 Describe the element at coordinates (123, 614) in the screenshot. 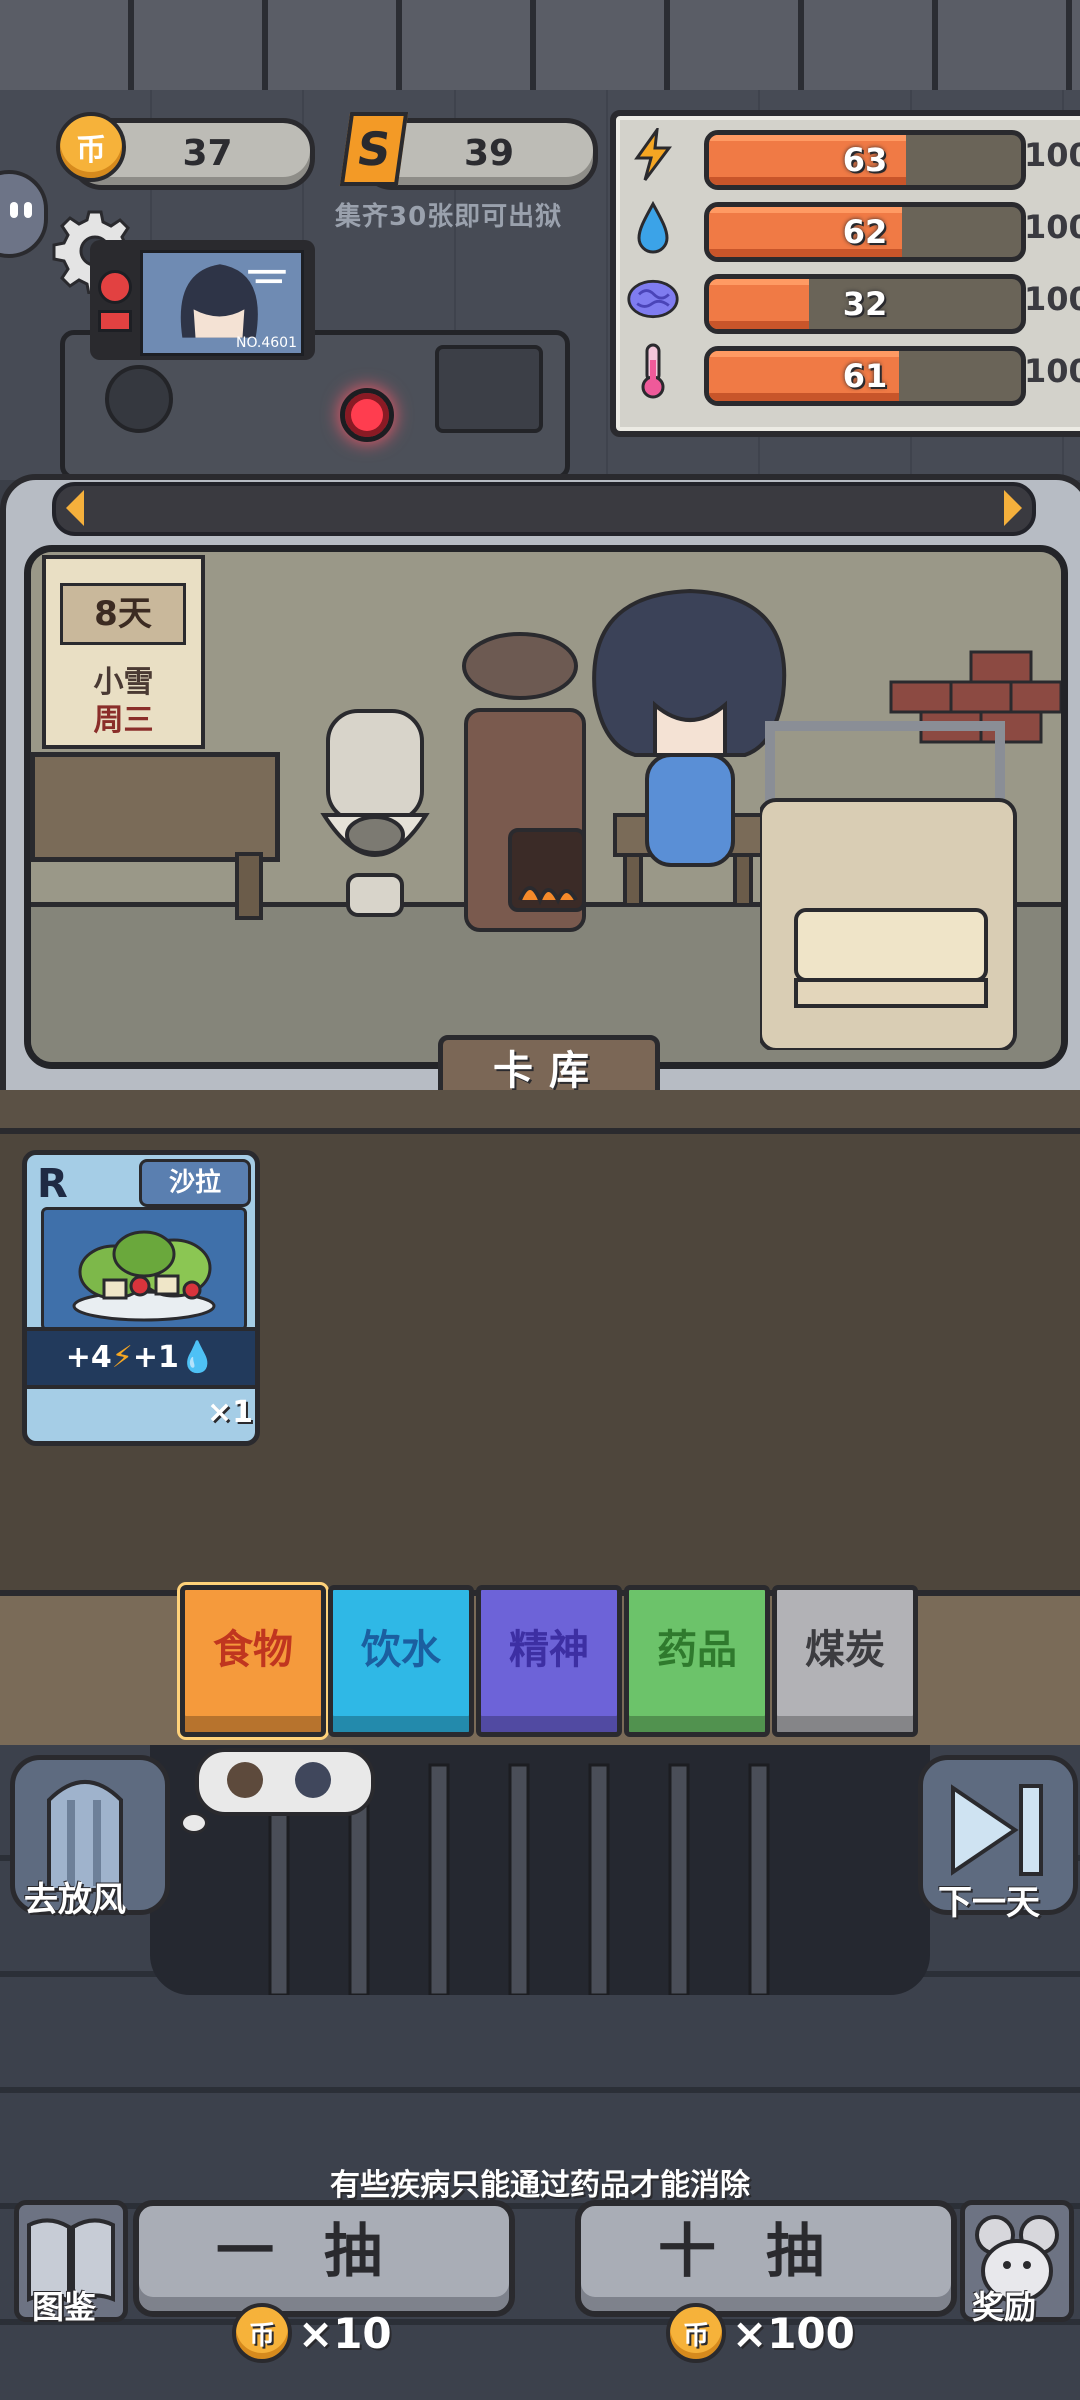

I see `calendar-day: 8天` at that location.